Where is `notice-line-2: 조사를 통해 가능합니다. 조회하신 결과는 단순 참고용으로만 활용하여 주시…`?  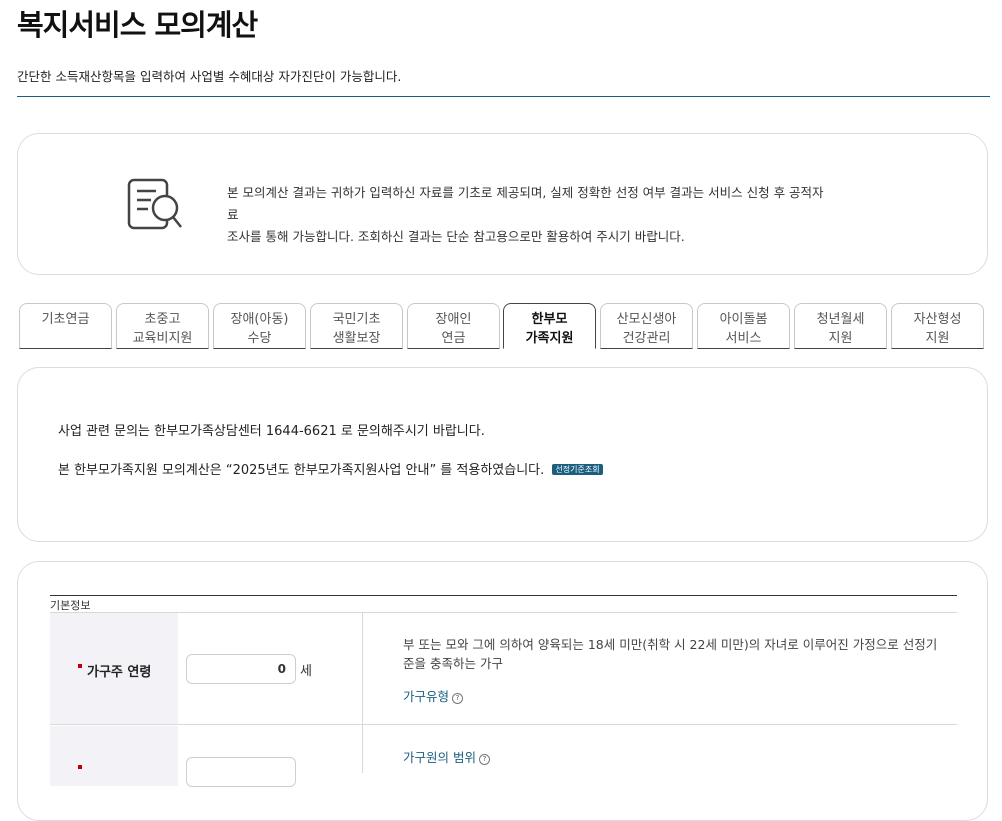
notice-line-2: 조사를 통해 가능합니다. 조회하신 결과는 단순 참고용으로만 활용하여 주시… is located at coordinates (456, 236).